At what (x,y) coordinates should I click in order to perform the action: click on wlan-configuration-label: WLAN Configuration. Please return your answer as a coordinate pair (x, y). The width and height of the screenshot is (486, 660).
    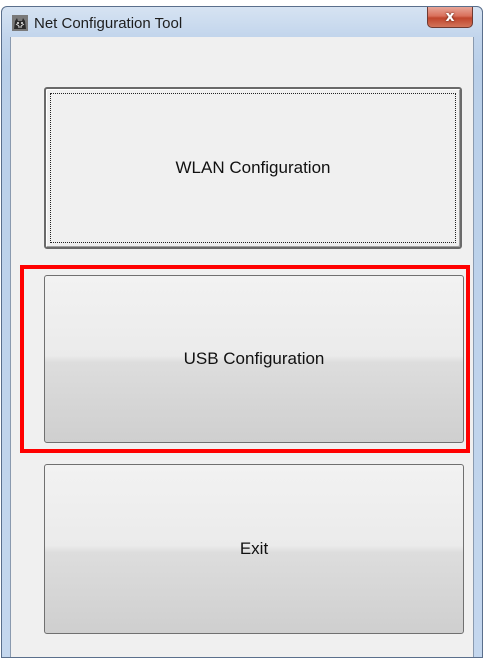
    Looking at the image, I should click on (253, 167).